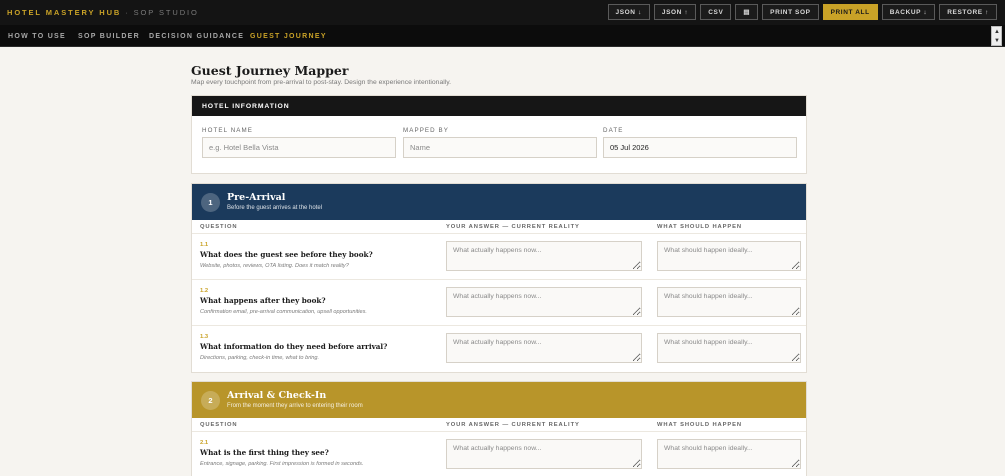  Describe the element at coordinates (204, 443) in the screenshot. I see `question-number: 2.1` at that location.